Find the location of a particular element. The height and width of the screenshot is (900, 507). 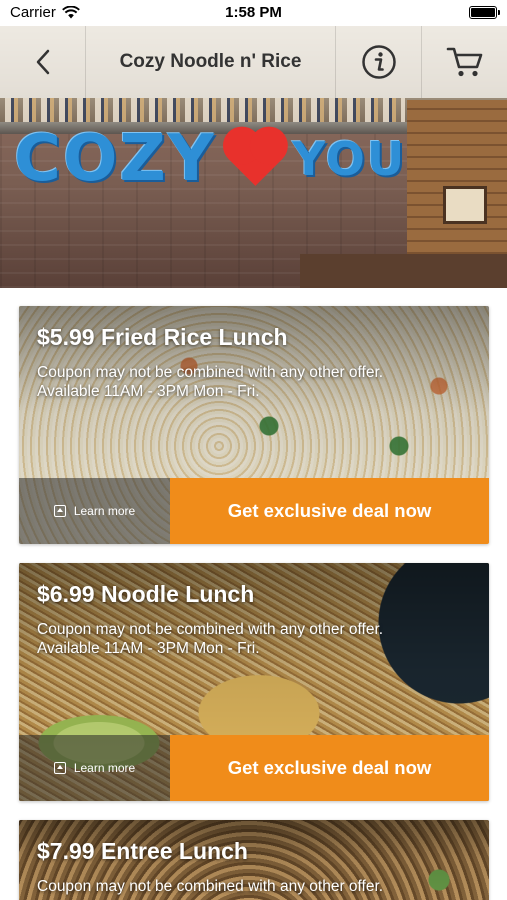

status-time: 1:58 PM is located at coordinates (253, 12).